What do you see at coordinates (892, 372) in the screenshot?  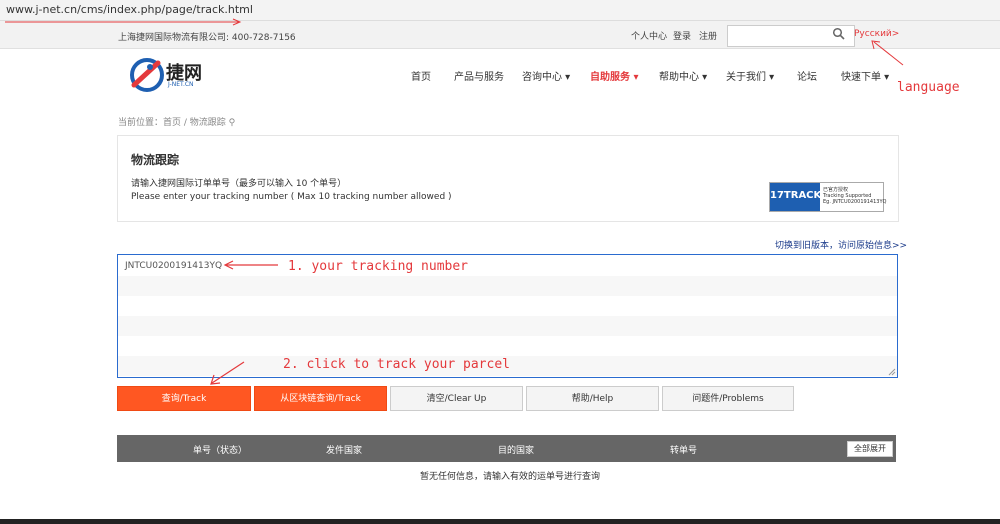 I see `resize-handle-icon` at bounding box center [892, 372].